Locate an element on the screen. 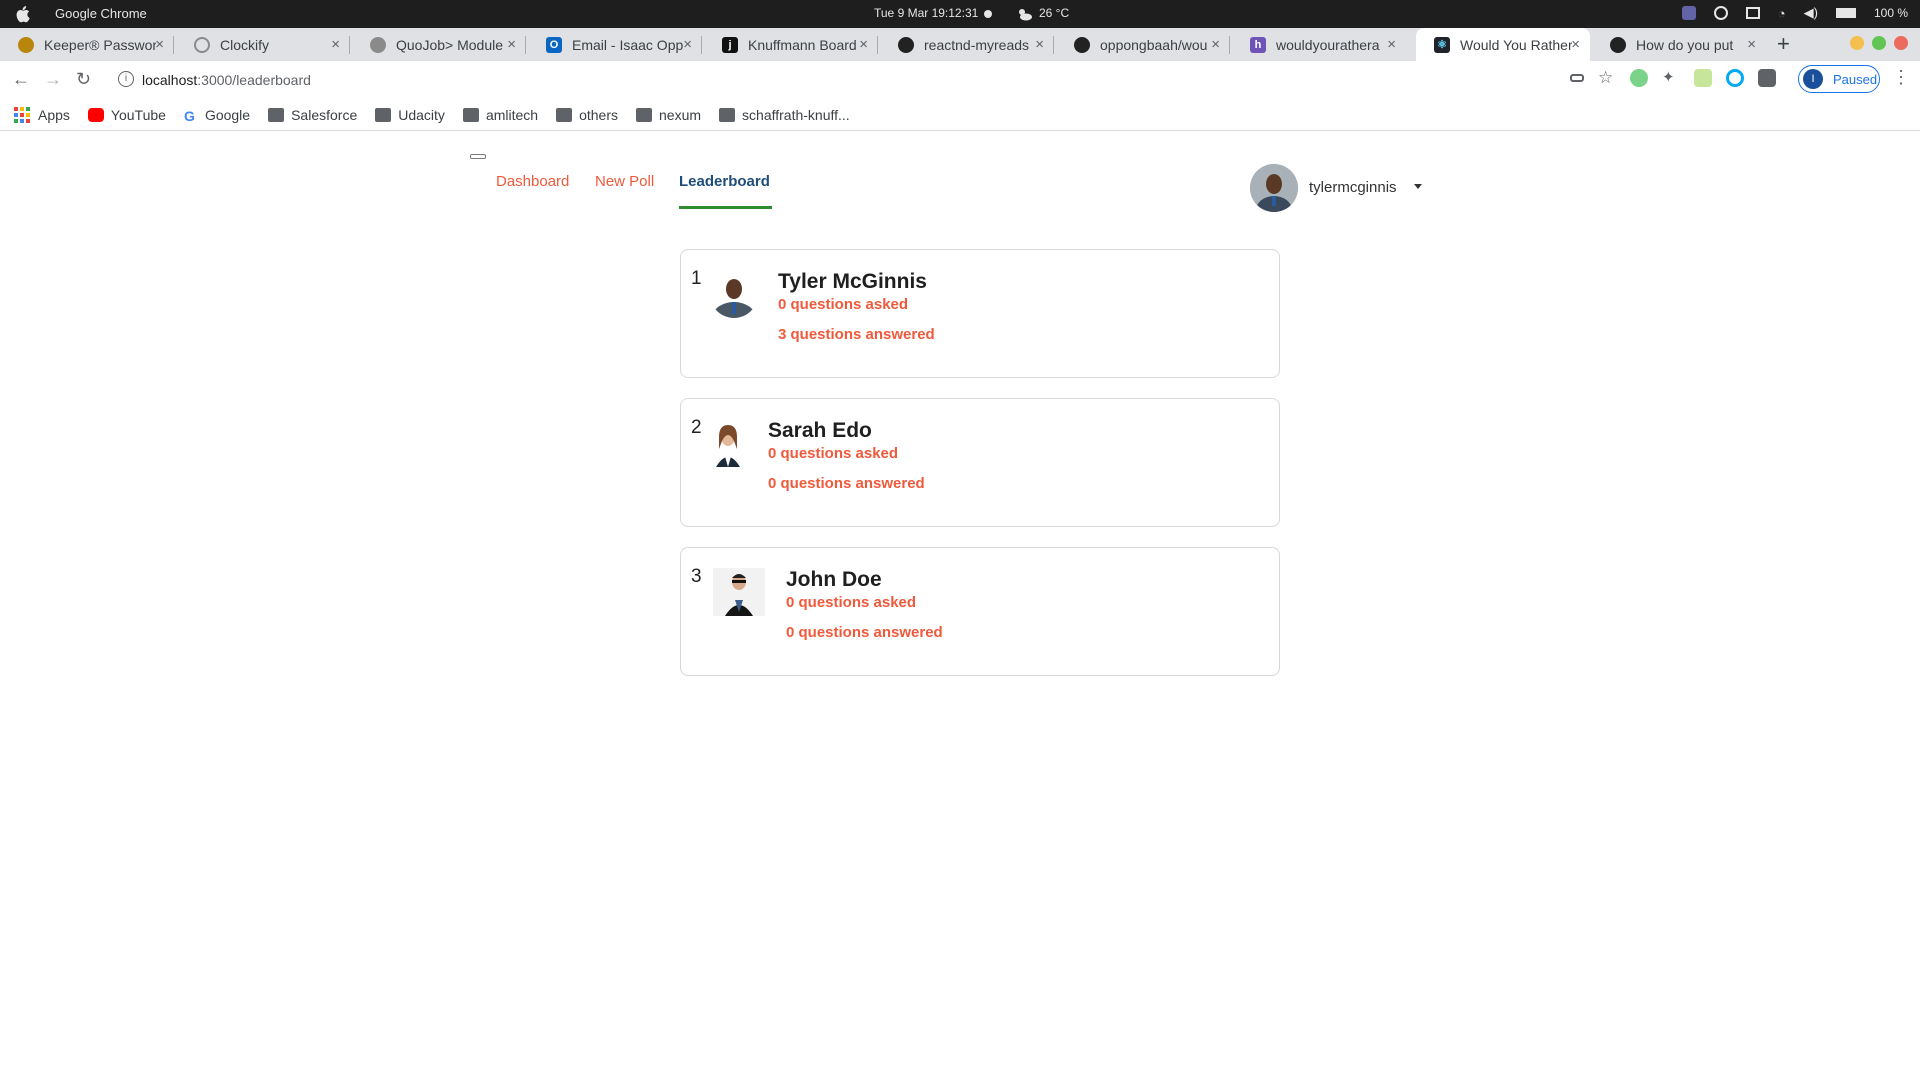  browser-tab: h wouldyourathera × is located at coordinates (1319, 44).